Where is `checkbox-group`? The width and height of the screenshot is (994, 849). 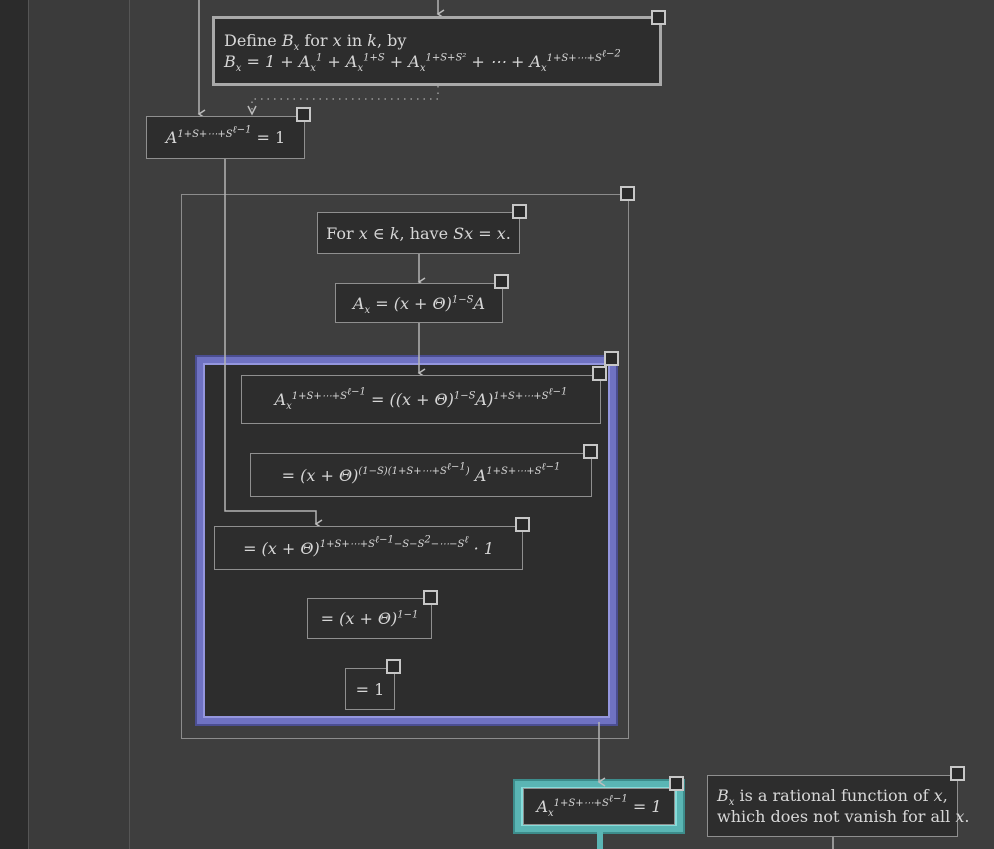
checkbox-group is located at coordinates (627, 193).